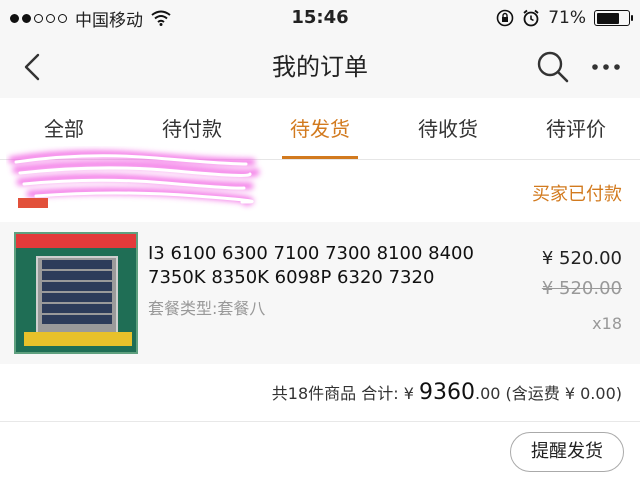  Describe the element at coordinates (607, 323) in the screenshot. I see `item-quantity: x18` at that location.